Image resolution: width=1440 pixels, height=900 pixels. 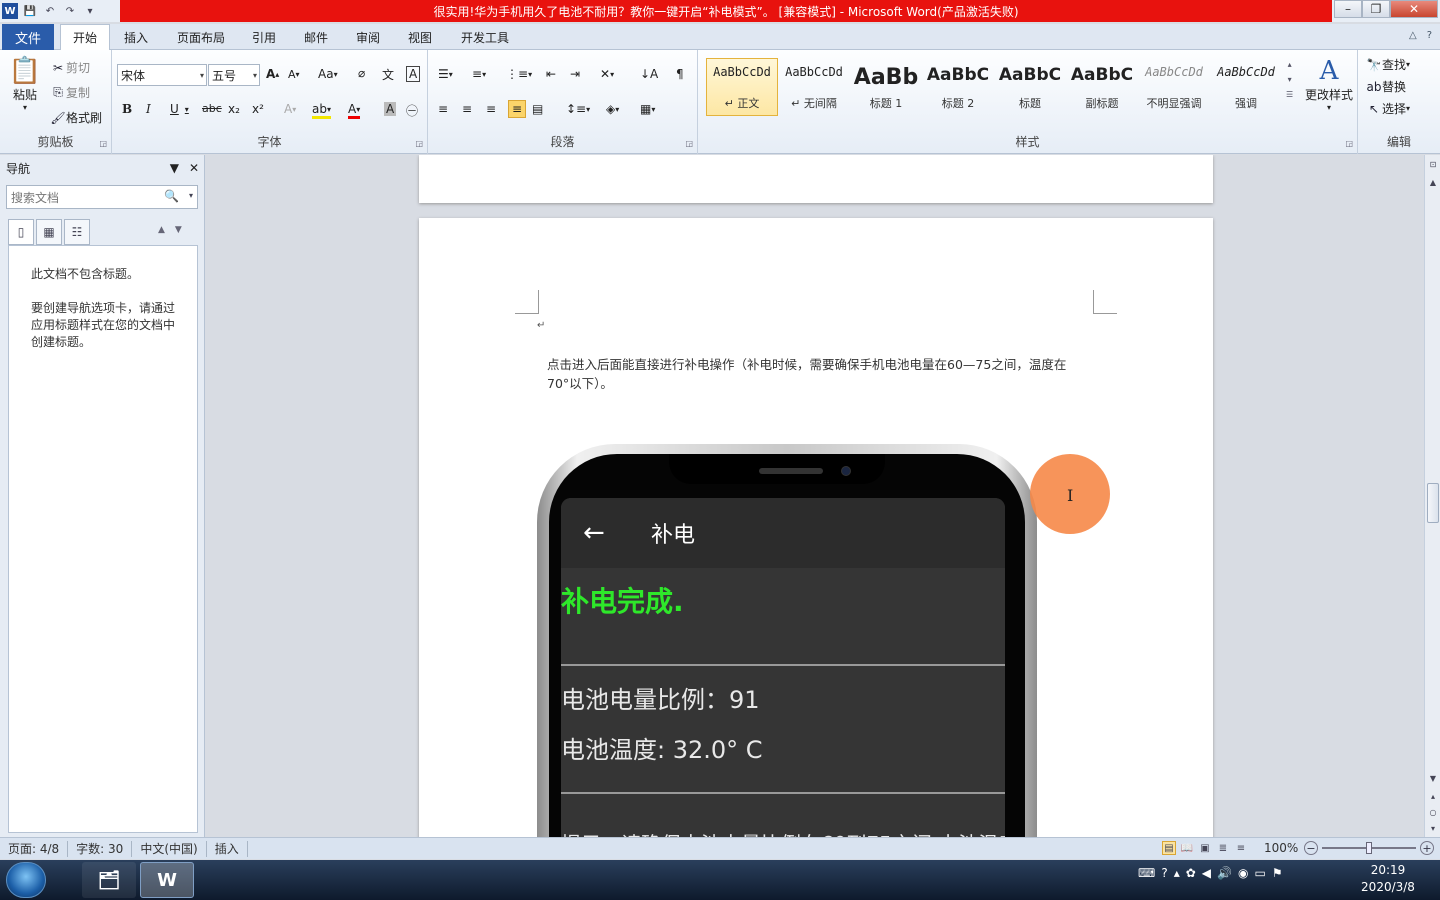 I want to click on scroll-thumb, so click(x=1433, y=503).